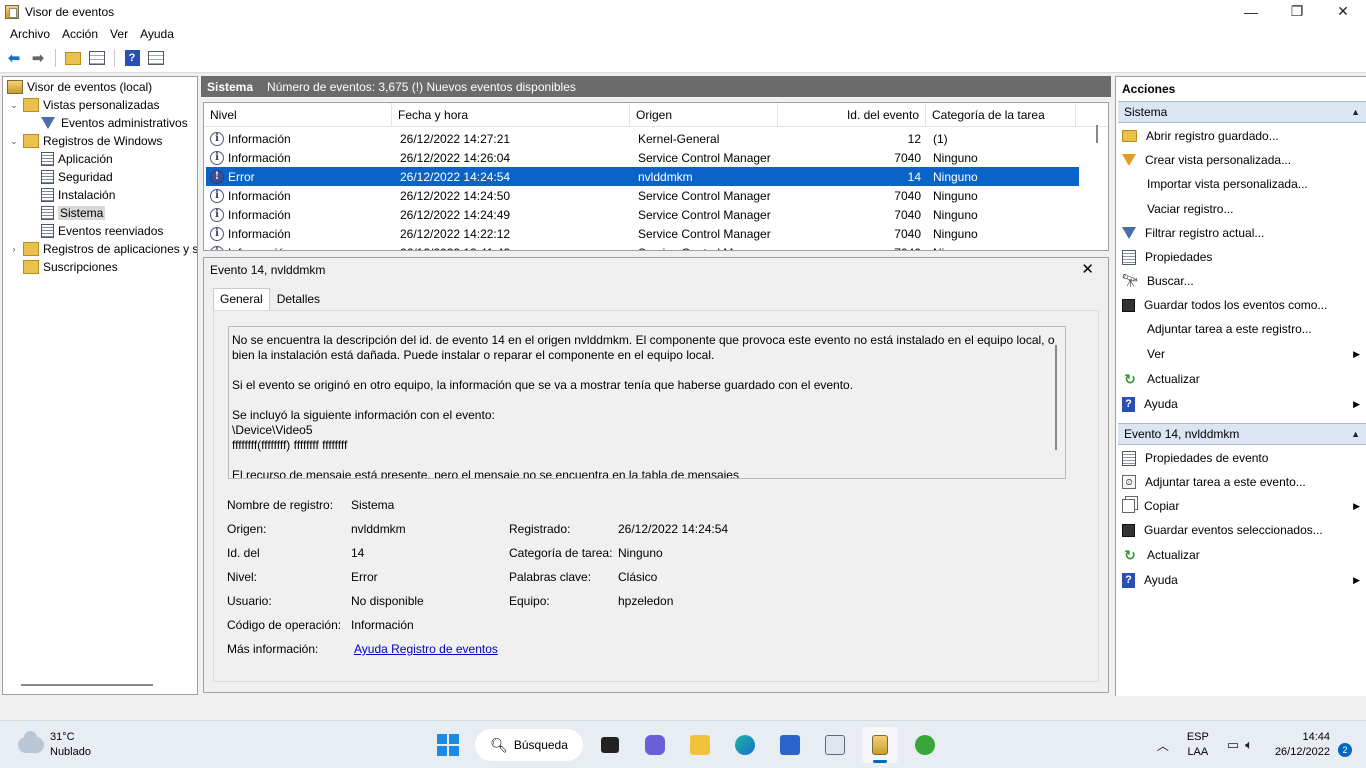 Image resolution: width=1366 pixels, height=768 pixels. I want to click on forward-arrow-icon: ➡, so click(38, 58).